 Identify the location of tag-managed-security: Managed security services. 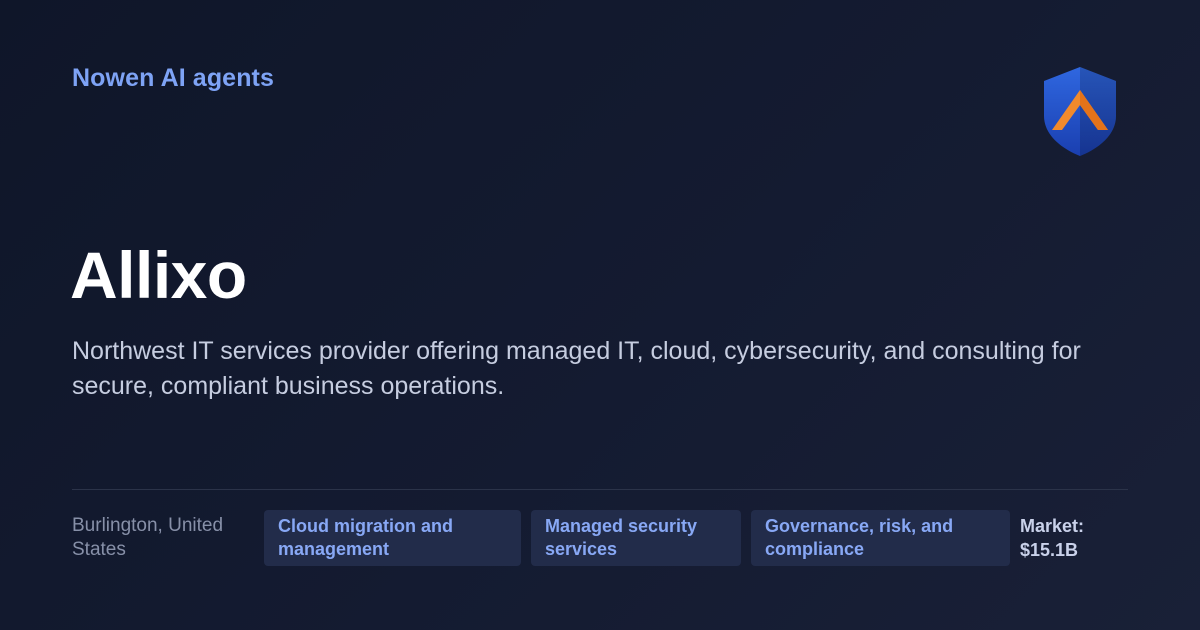
(636, 538).